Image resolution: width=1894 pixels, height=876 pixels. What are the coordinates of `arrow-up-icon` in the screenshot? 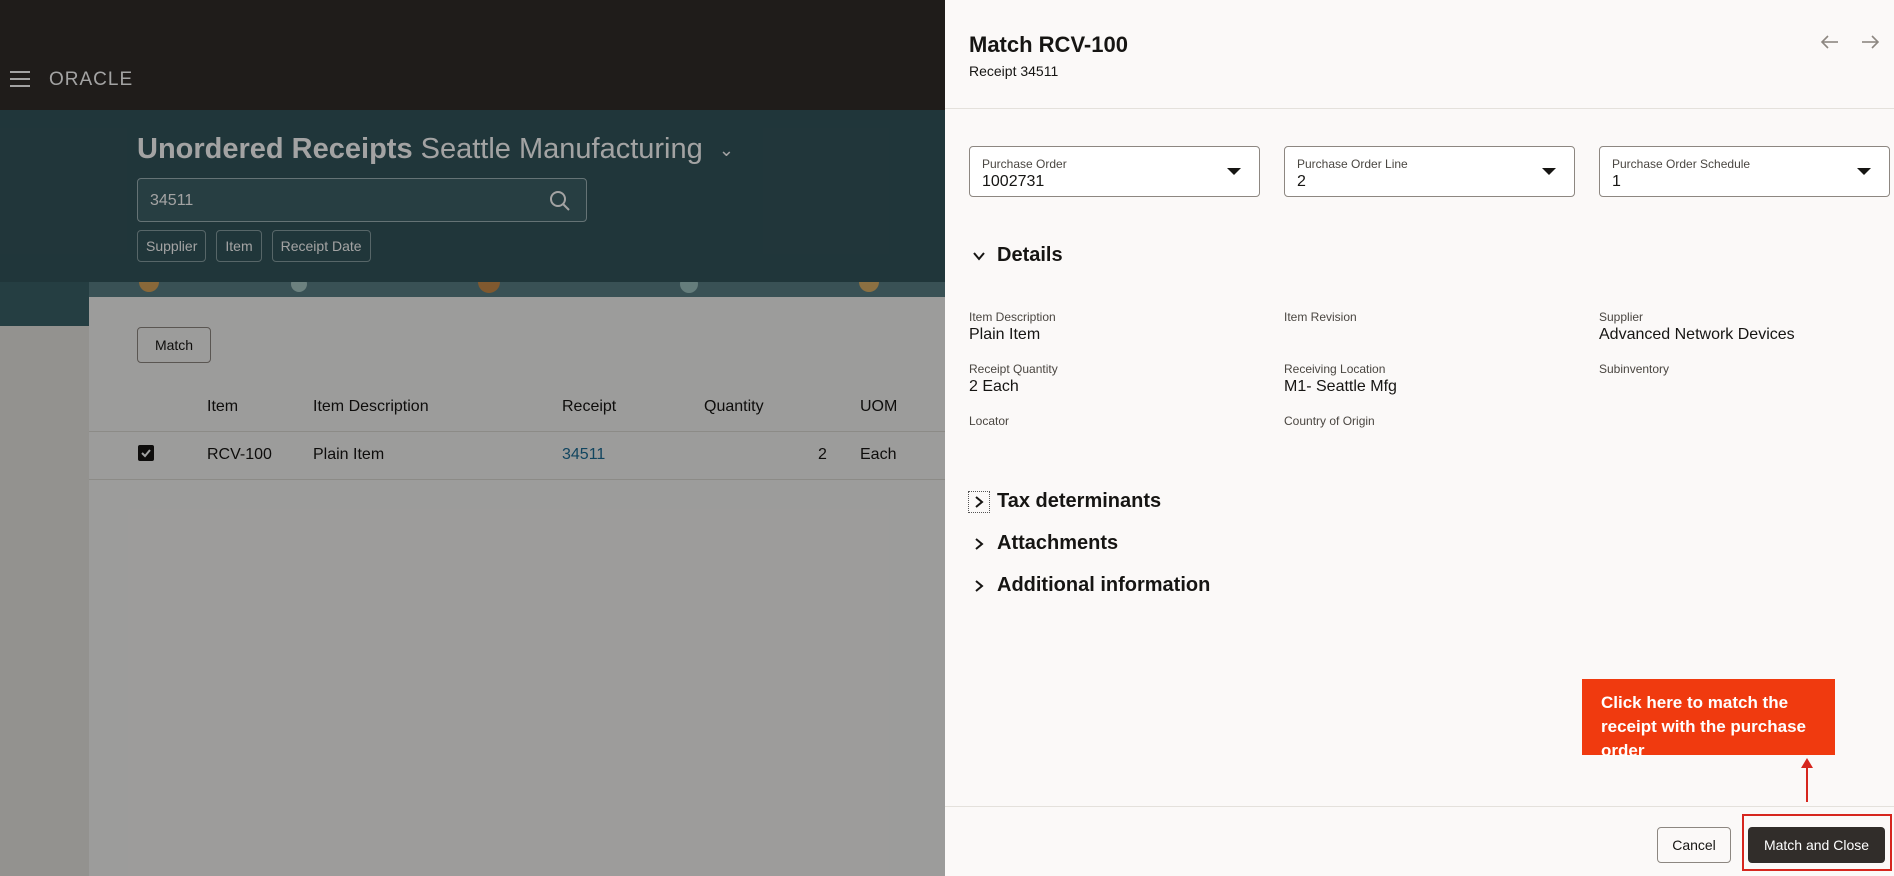 It's located at (1807, 780).